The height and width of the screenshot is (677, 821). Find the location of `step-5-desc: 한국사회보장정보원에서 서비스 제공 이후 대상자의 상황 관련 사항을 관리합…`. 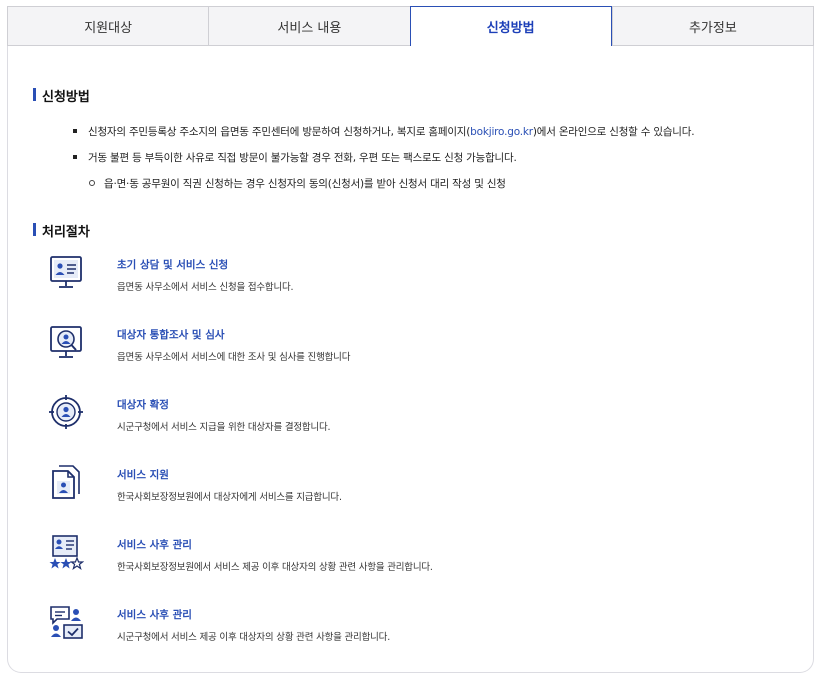

step-5-desc: 한국사회보장정보원에서 서비스 제공 이후 대상자의 상황 관련 사항을 관리합… is located at coordinates (275, 567).